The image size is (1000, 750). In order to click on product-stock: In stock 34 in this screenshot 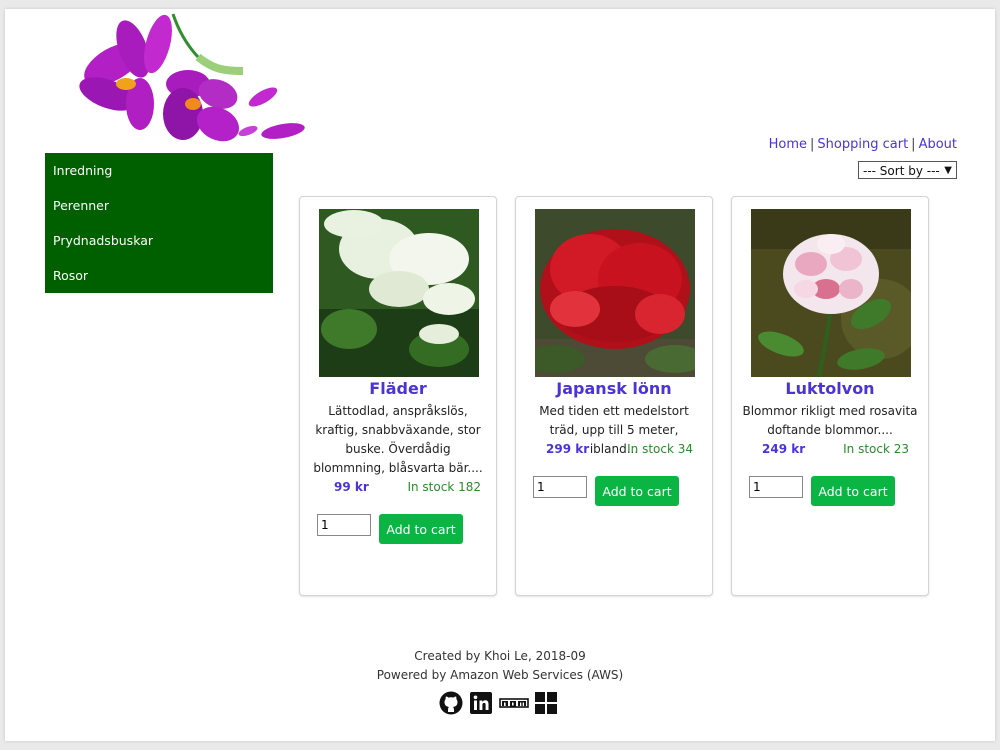, I will do `click(660, 449)`.